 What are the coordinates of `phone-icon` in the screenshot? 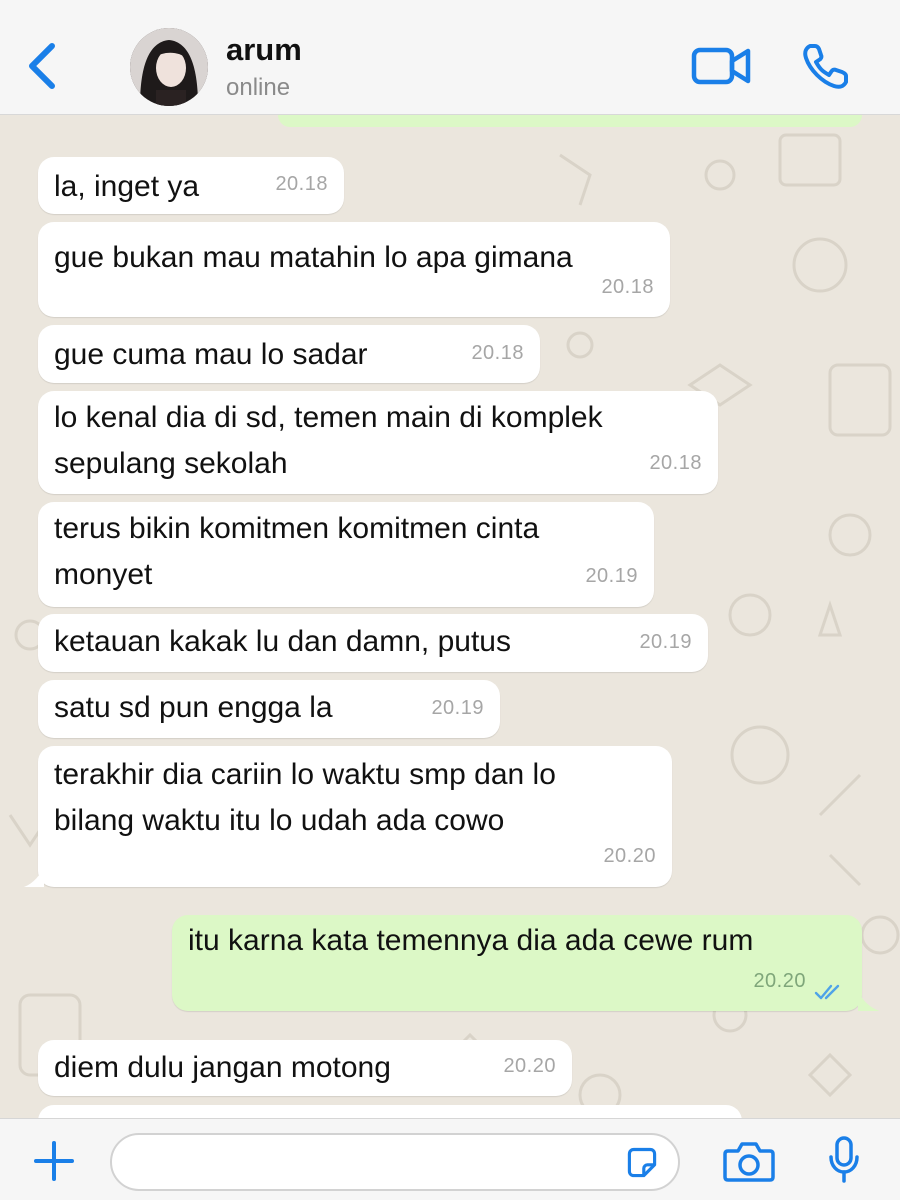 It's located at (826, 66).